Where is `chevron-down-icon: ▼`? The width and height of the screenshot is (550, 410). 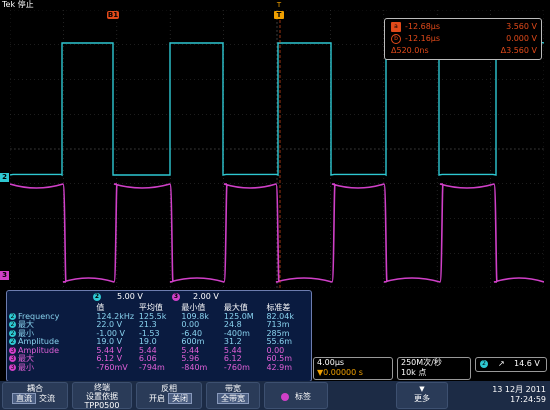 chevron-down-icon: ▼ is located at coordinates (422, 389).